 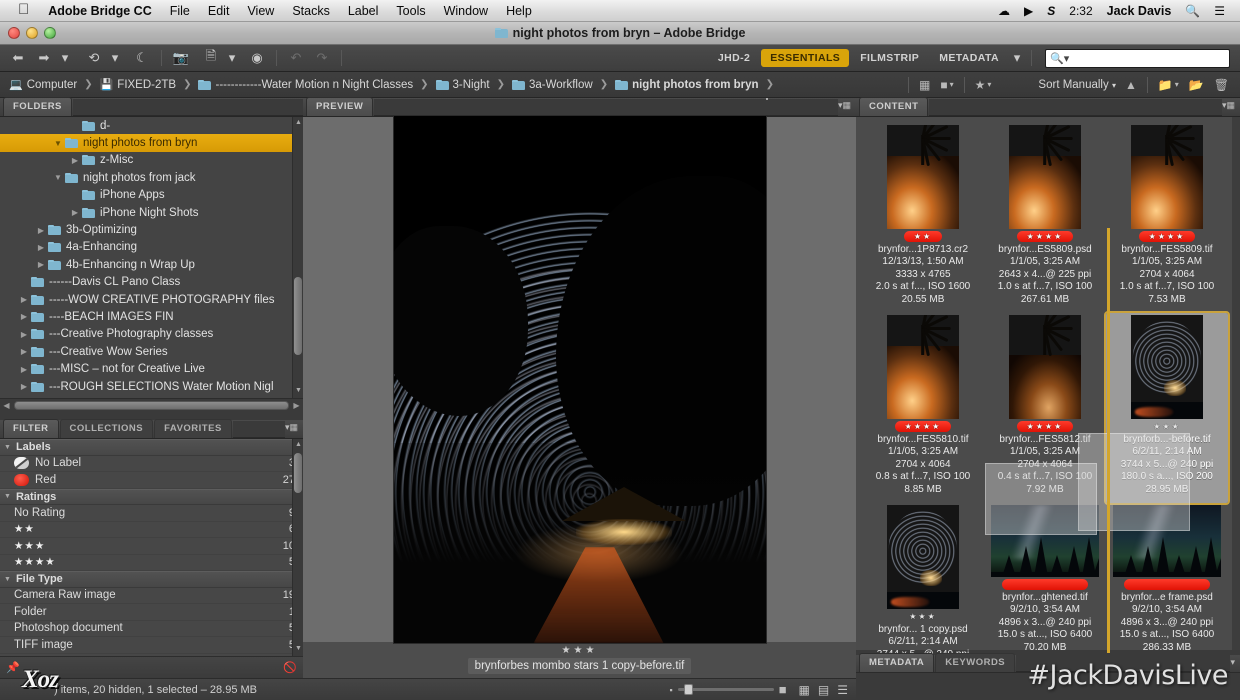 What do you see at coordinates (181, 58) in the screenshot?
I see `get-photos-from-camera-icon: 📷` at bounding box center [181, 58].